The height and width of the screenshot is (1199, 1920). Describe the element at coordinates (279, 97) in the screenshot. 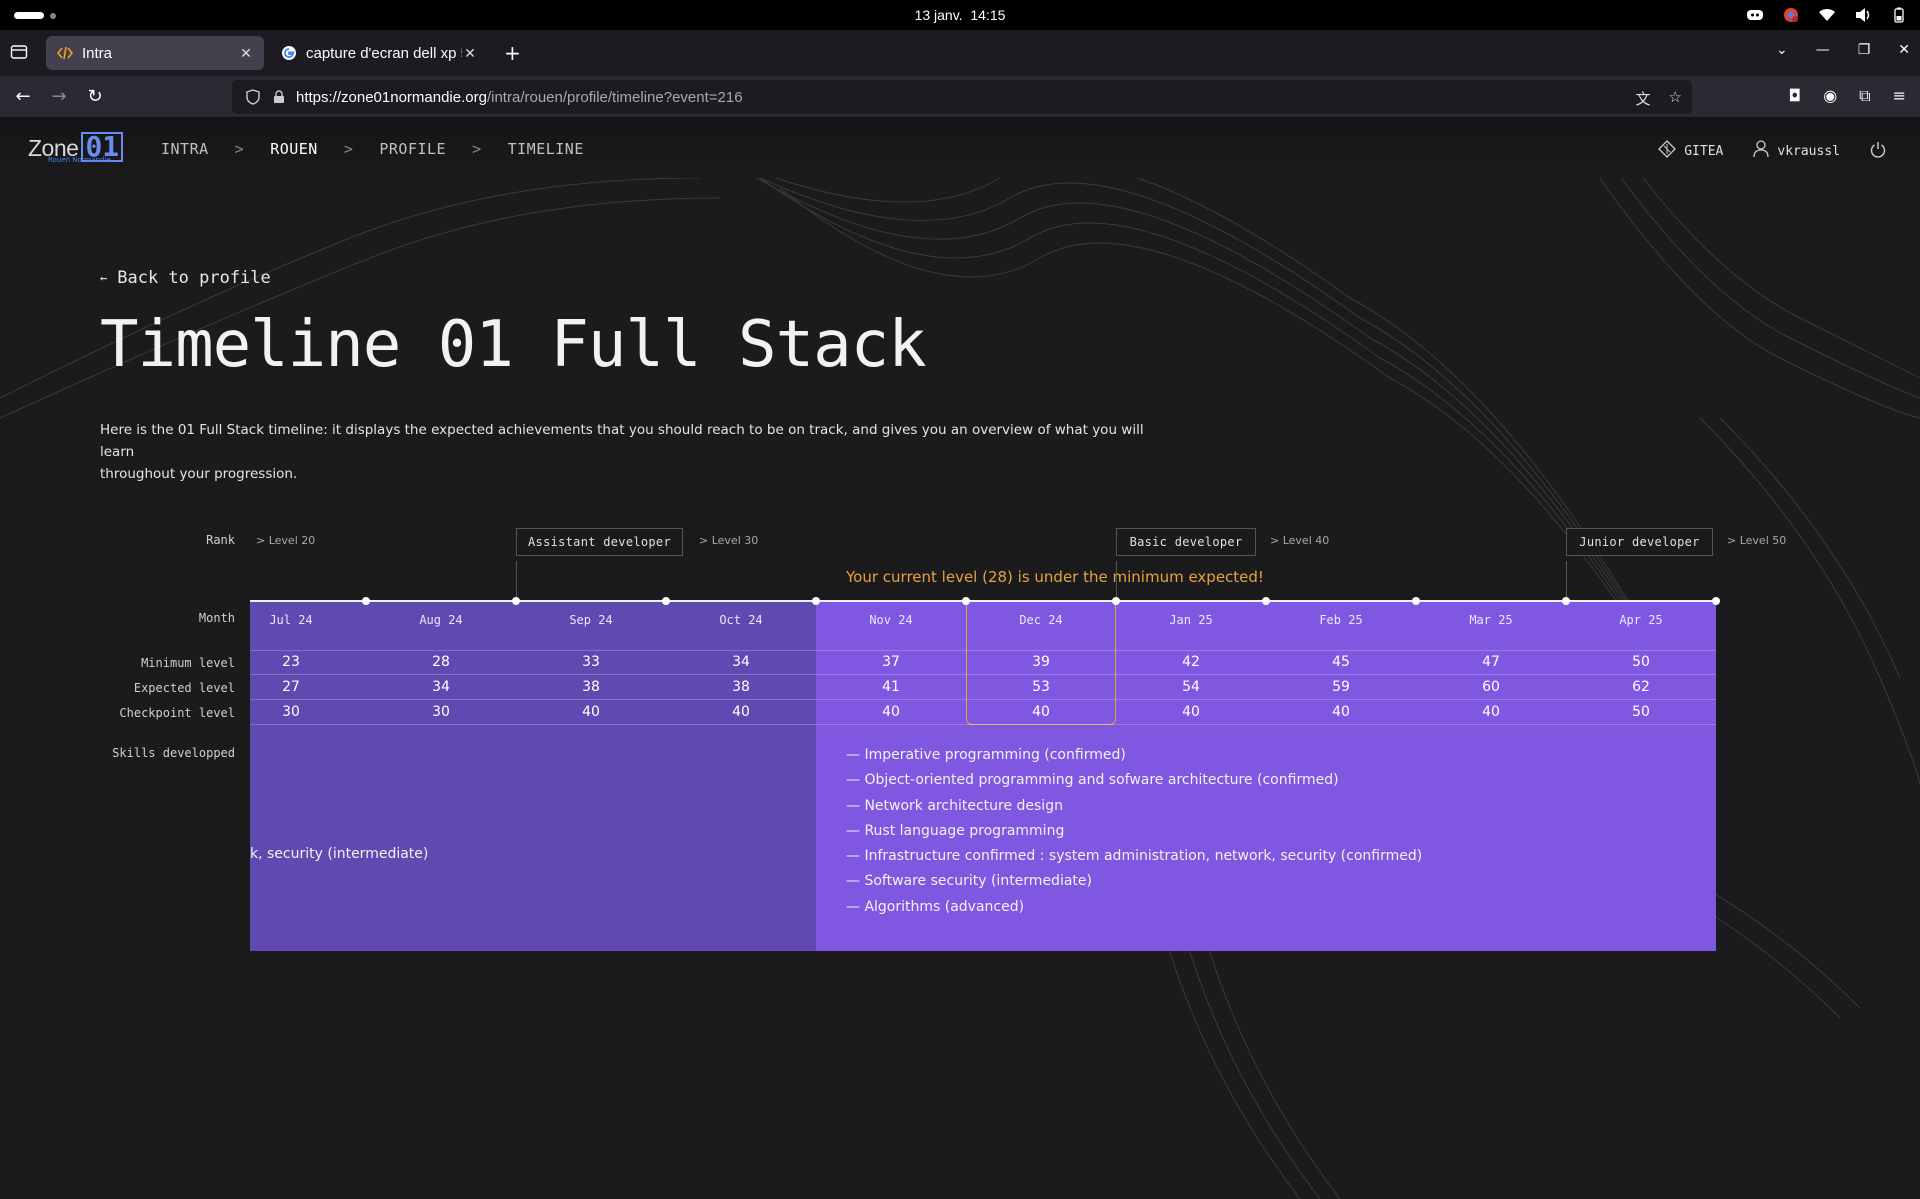

I see `lock-icon` at that location.